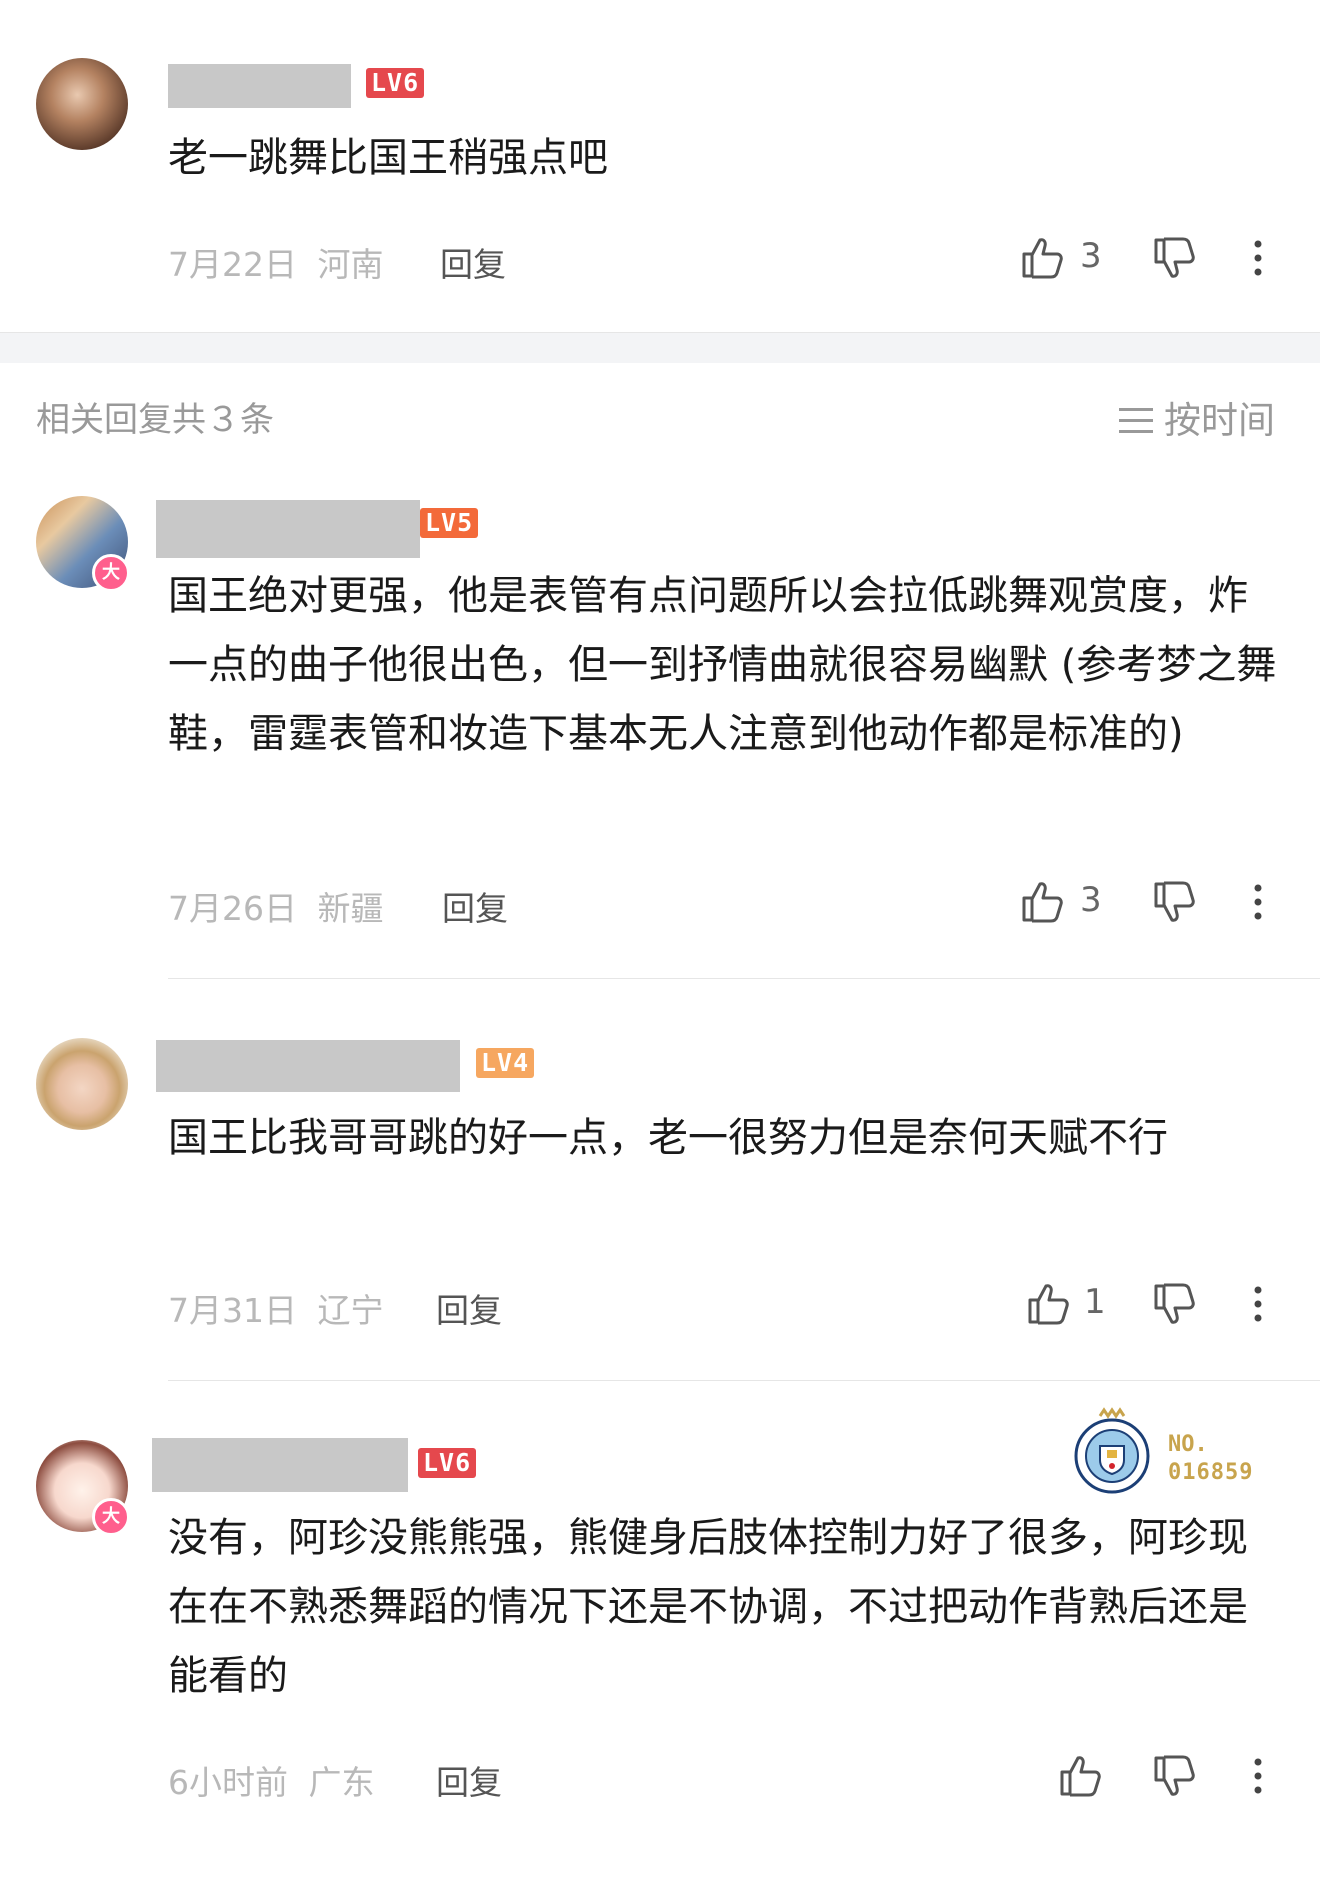  What do you see at coordinates (1112, 1450) in the screenshot?
I see `fan-medal-crest-icon` at bounding box center [1112, 1450].